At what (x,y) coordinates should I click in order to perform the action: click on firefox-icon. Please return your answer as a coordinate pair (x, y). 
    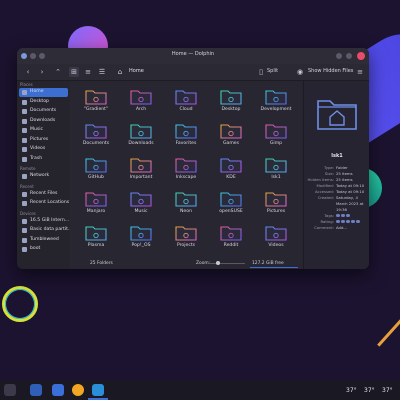
    Looking at the image, I should click on (78, 390).